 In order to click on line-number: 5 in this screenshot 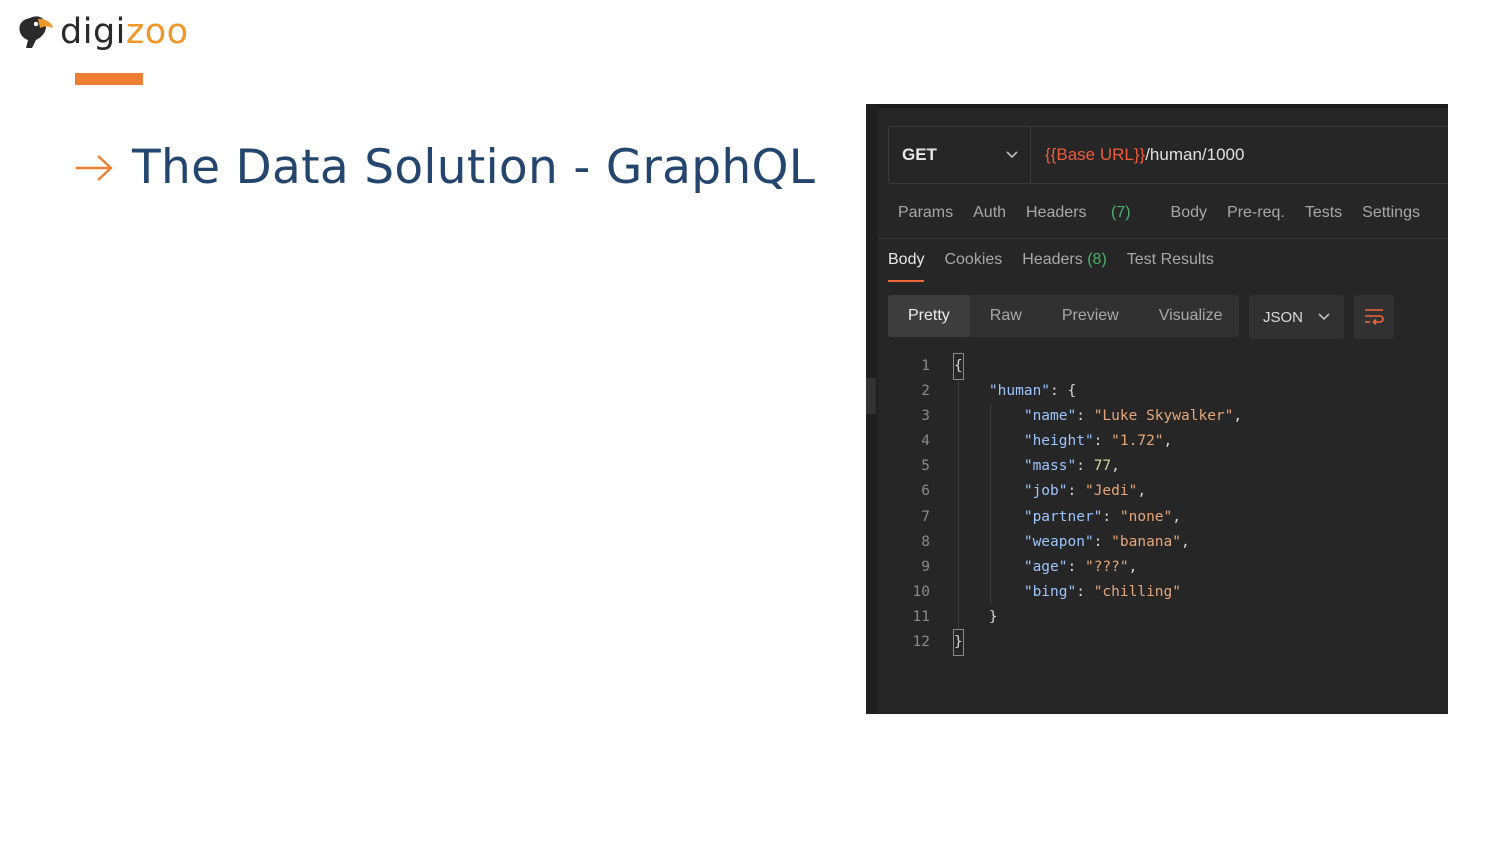, I will do `click(925, 466)`.